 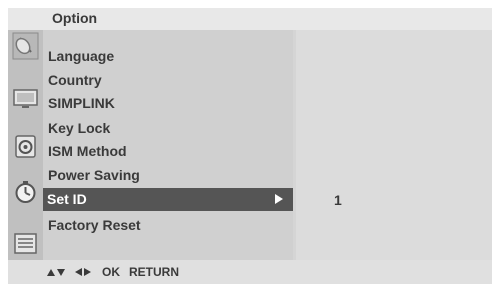 I want to click on menu-item-ism-method: ISM Method, so click(x=87, y=151).